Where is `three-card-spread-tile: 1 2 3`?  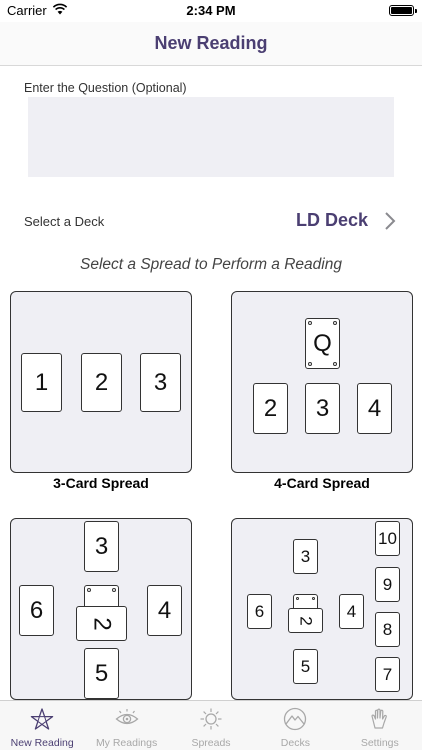 three-card-spread-tile: 1 2 3 is located at coordinates (101, 382).